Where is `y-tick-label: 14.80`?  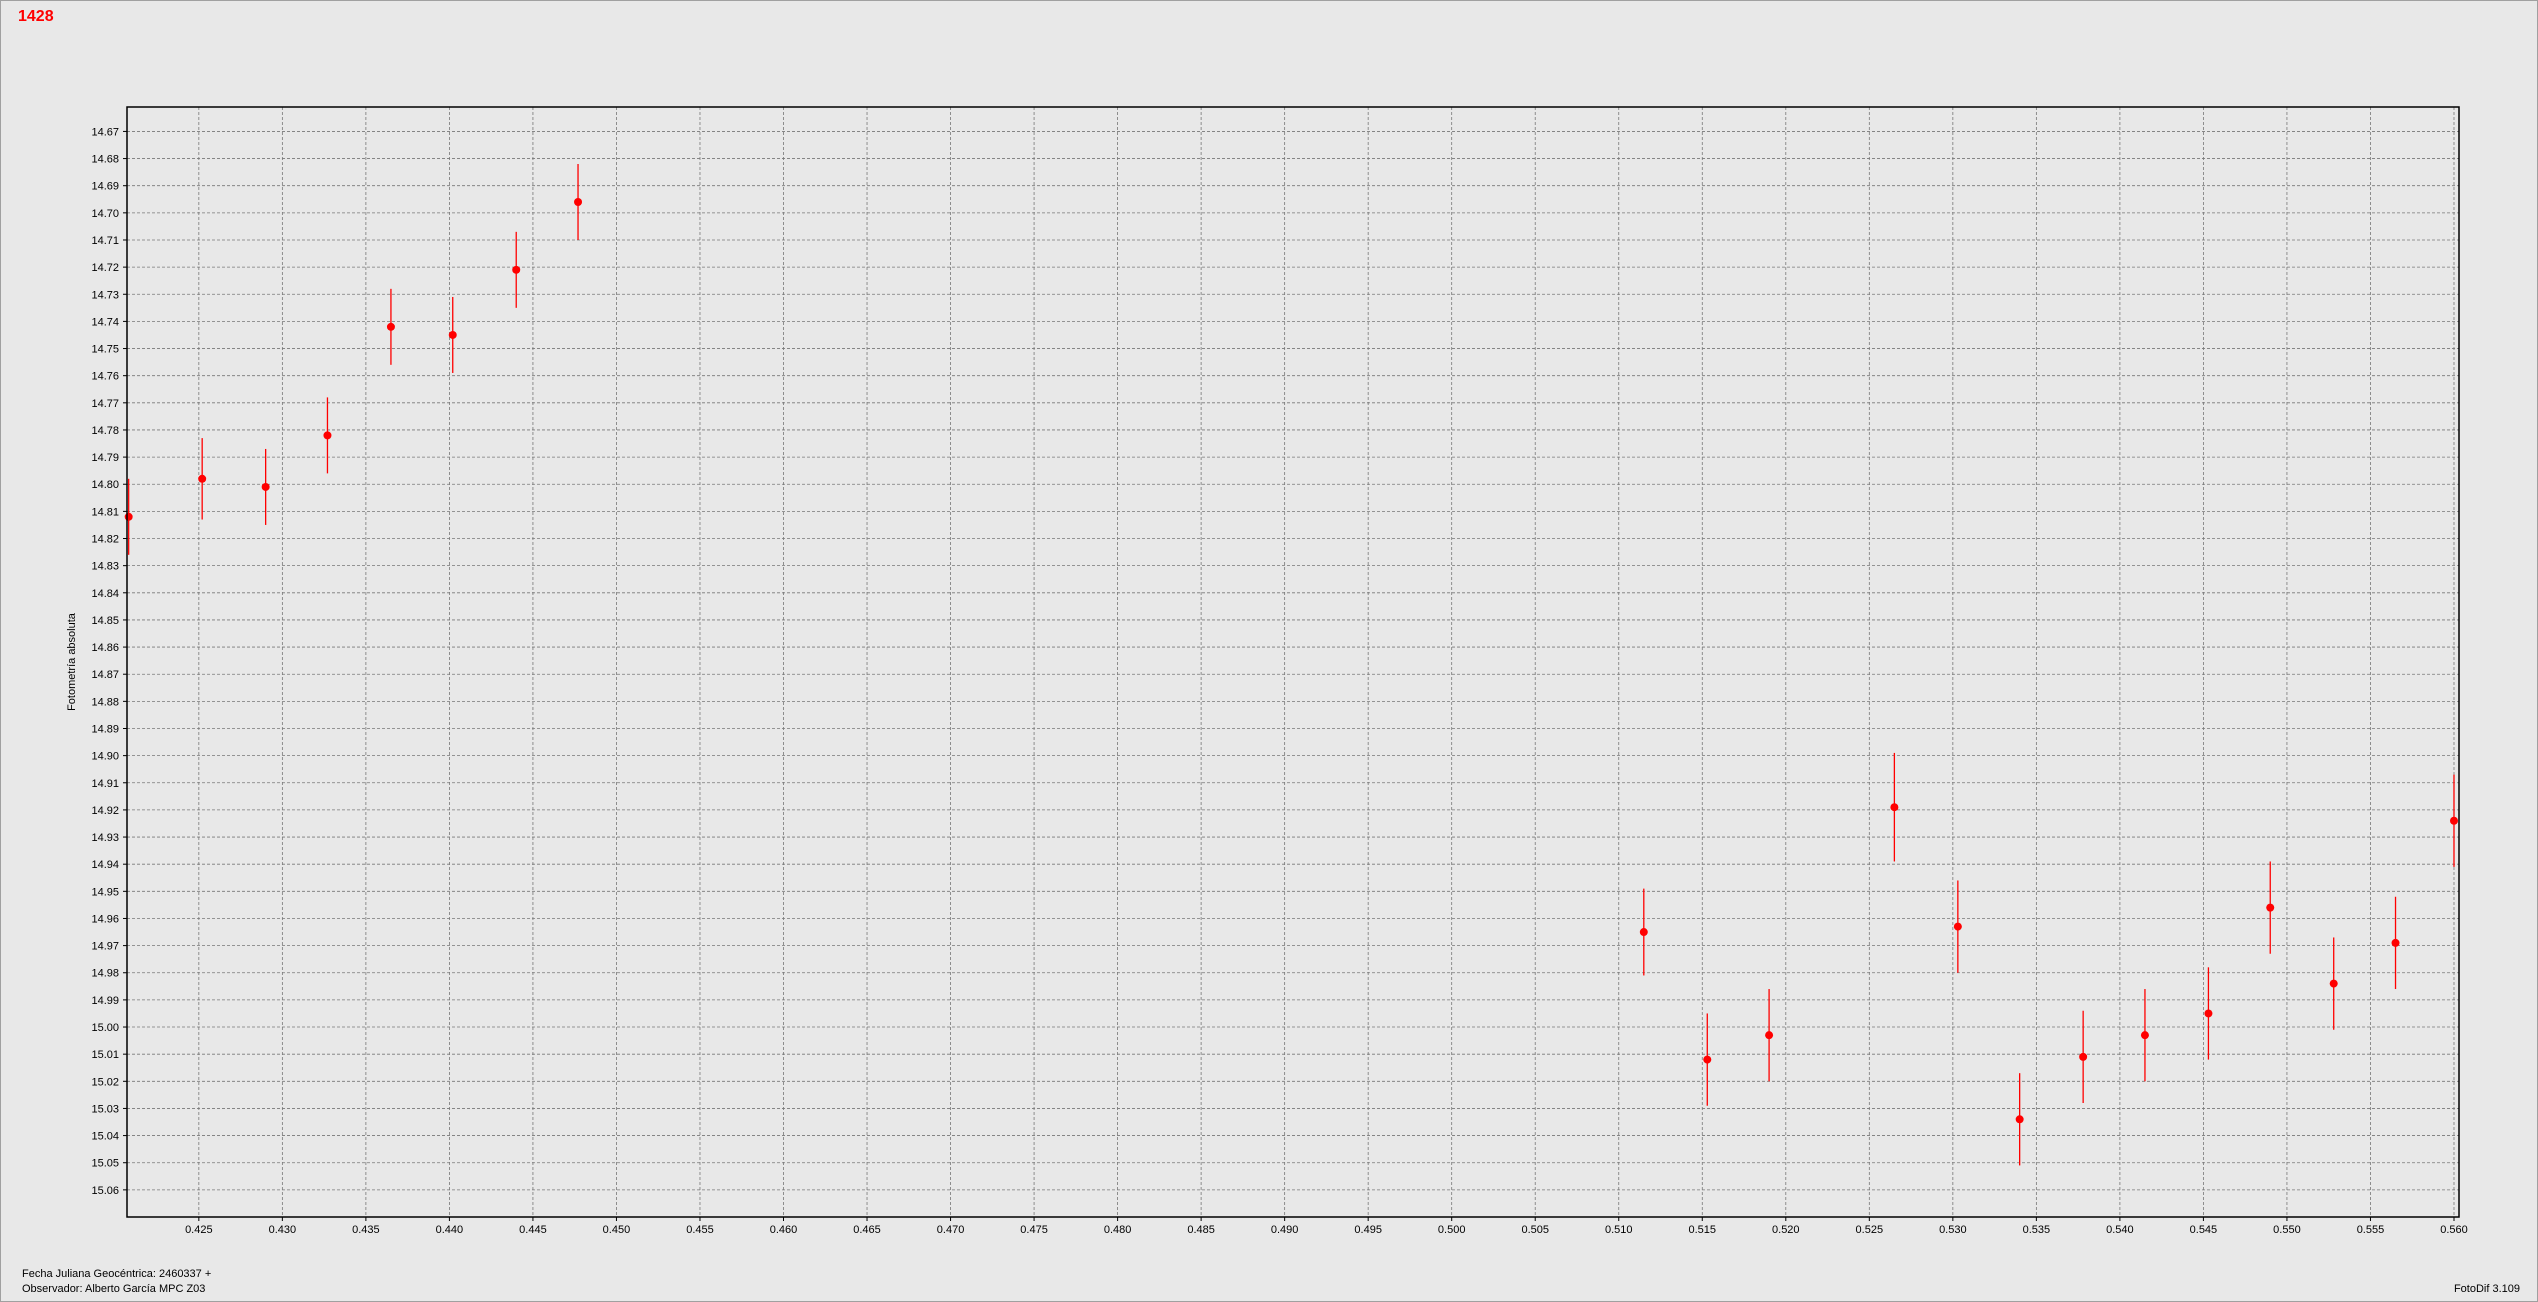
y-tick-label: 14.80 is located at coordinates (105, 485).